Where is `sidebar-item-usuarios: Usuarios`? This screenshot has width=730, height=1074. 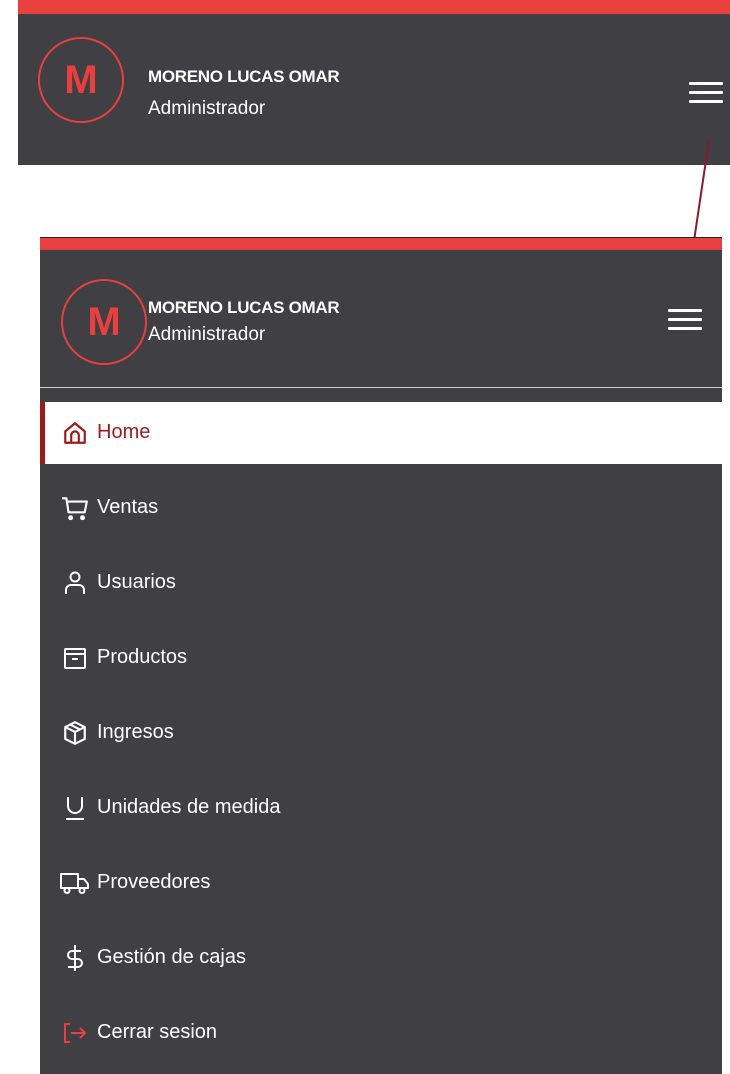 sidebar-item-usuarios: Usuarios is located at coordinates (381, 583).